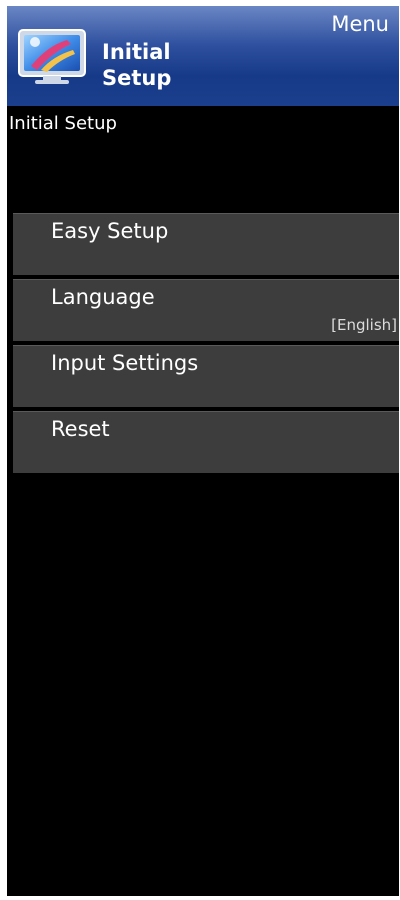  I want to click on menu-item-reset: Reset, so click(206, 442).